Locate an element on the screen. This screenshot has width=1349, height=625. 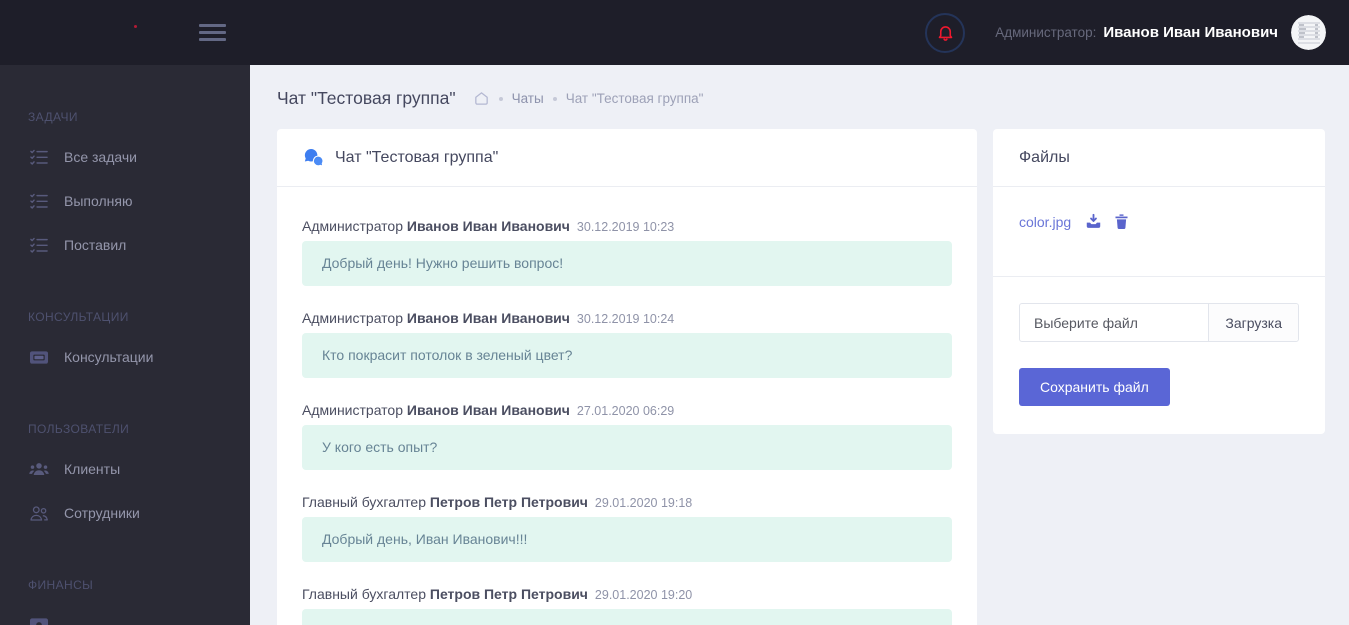
file-row: color.jpg is located at coordinates (1159, 221).